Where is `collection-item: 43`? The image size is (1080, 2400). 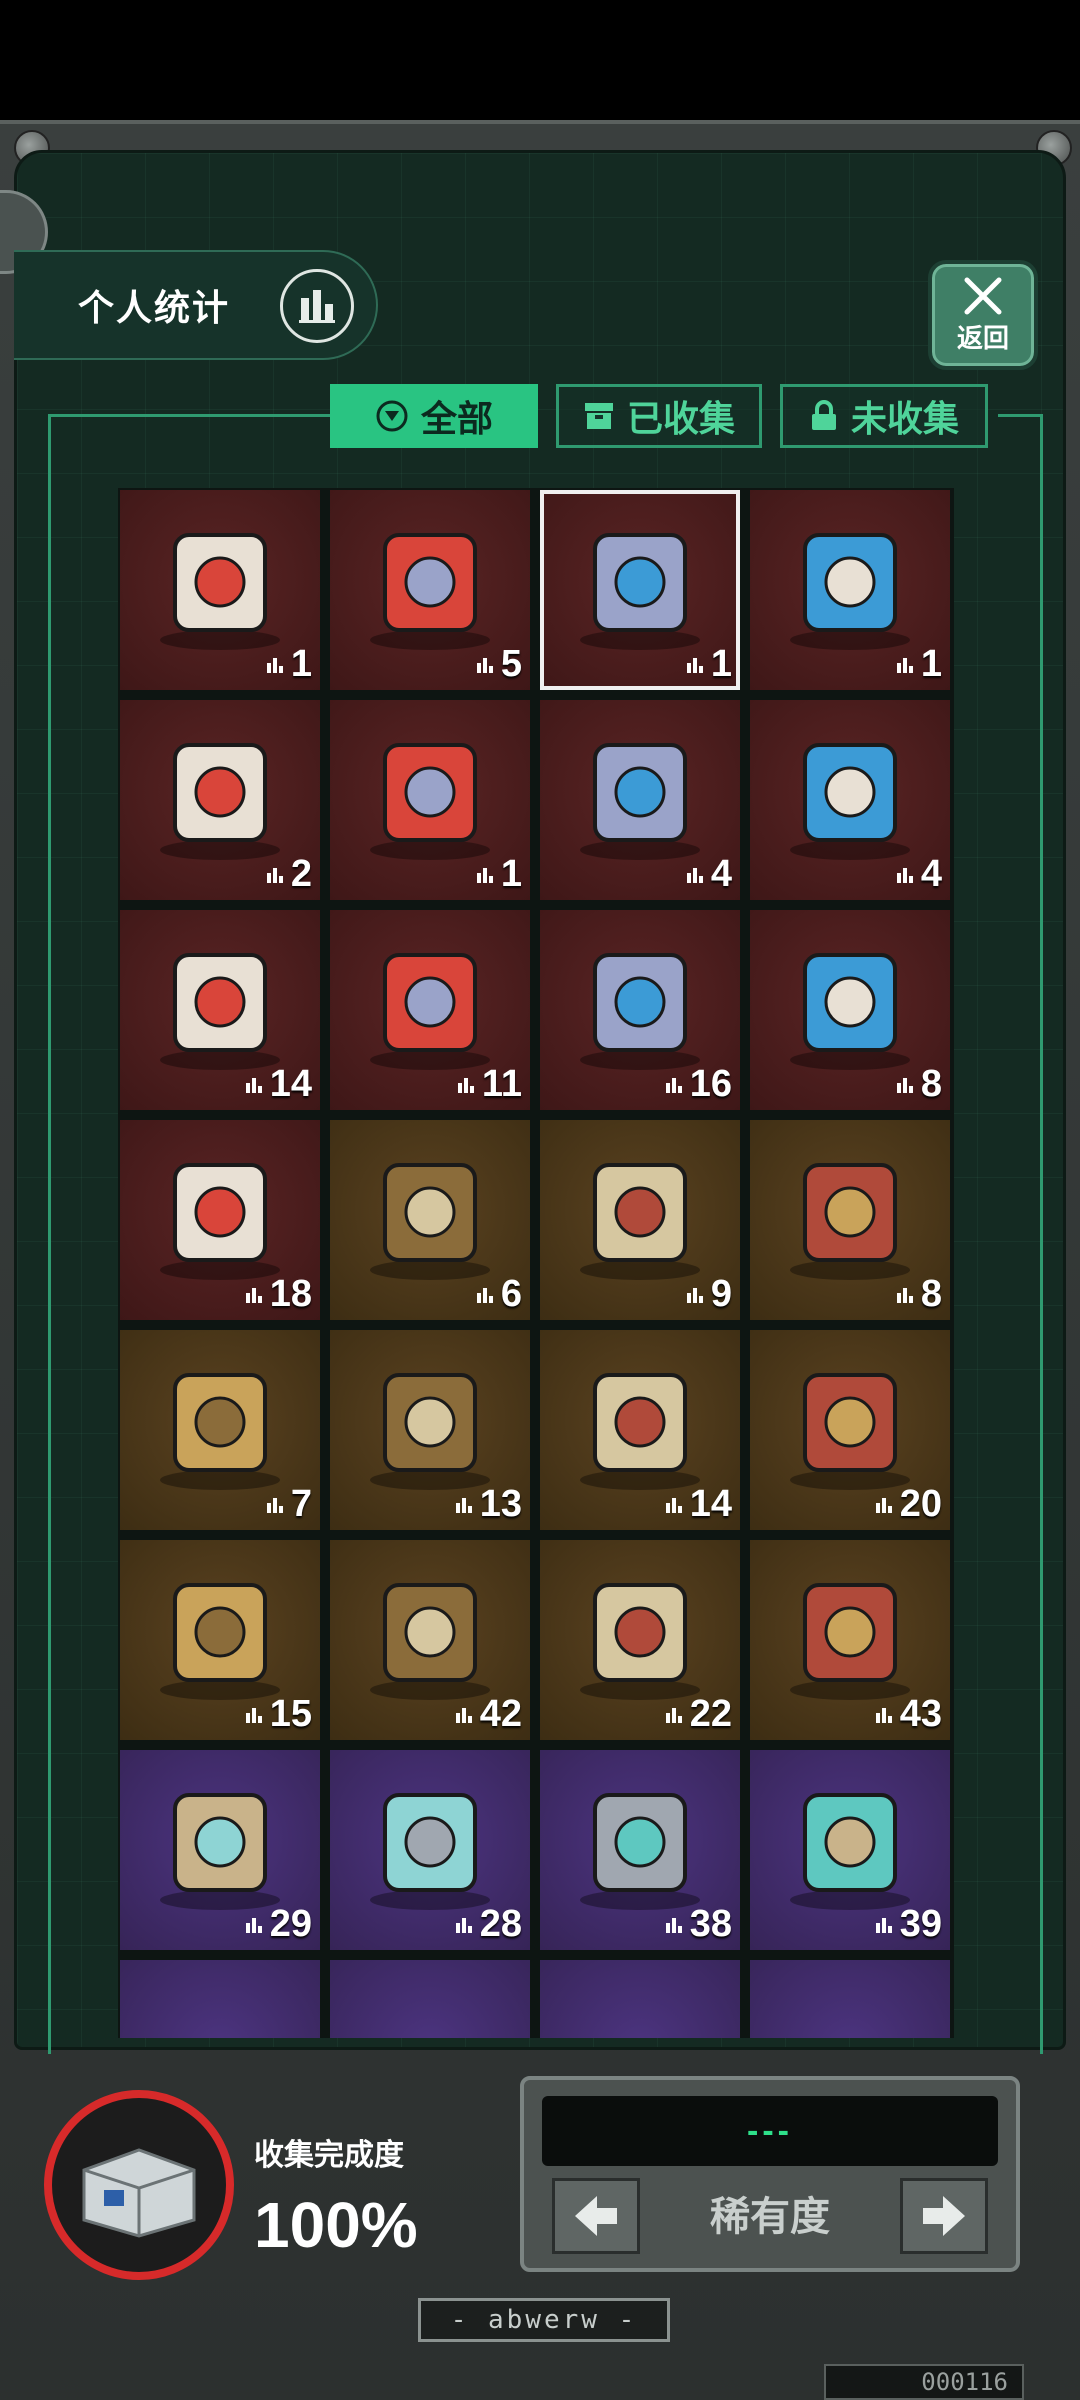
collection-item: 43 is located at coordinates (850, 1640).